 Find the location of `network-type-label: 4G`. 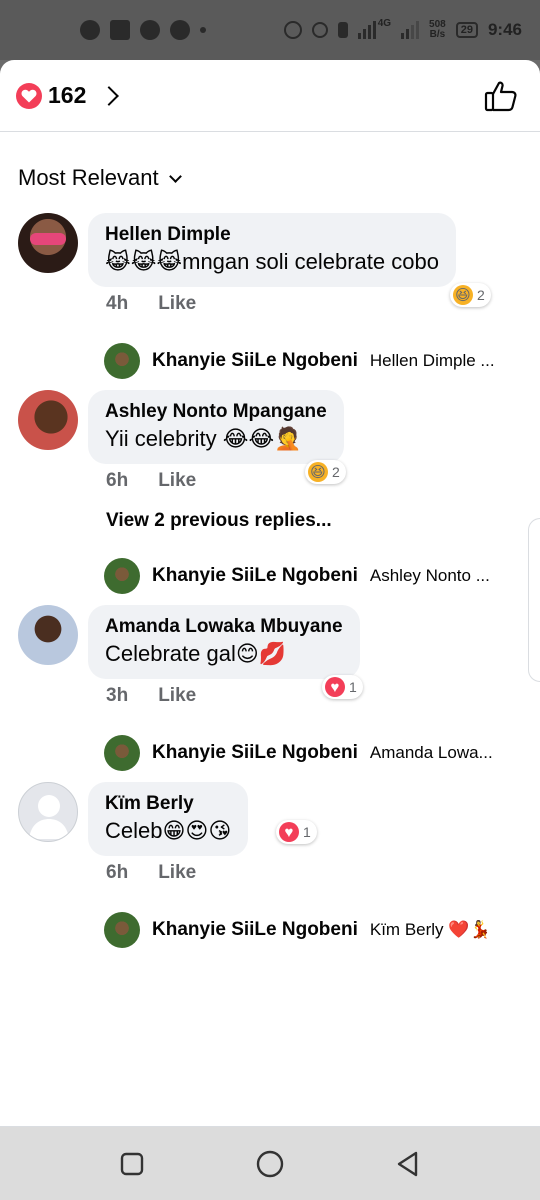

network-type-label: 4G is located at coordinates (384, 23).